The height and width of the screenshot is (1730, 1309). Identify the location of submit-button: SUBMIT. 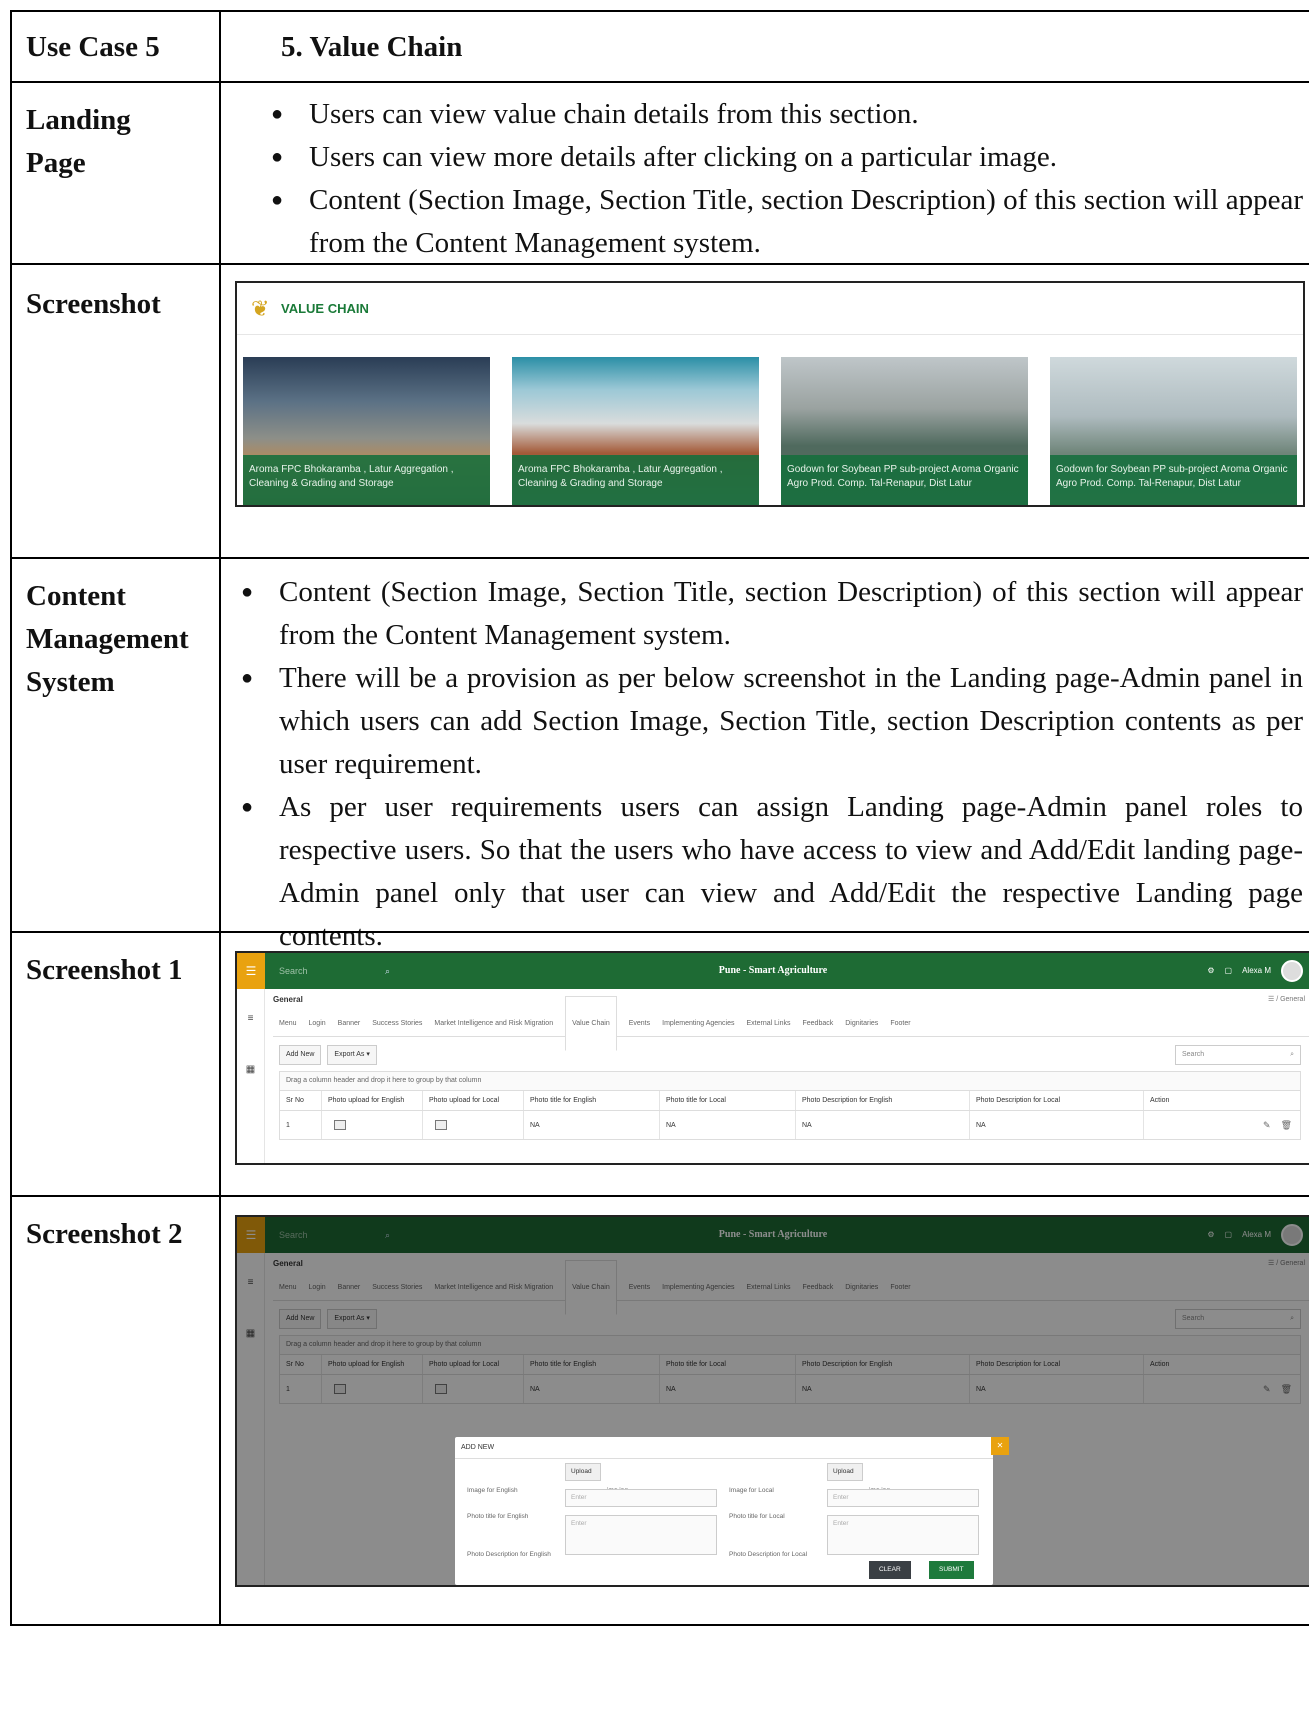
(951, 1570).